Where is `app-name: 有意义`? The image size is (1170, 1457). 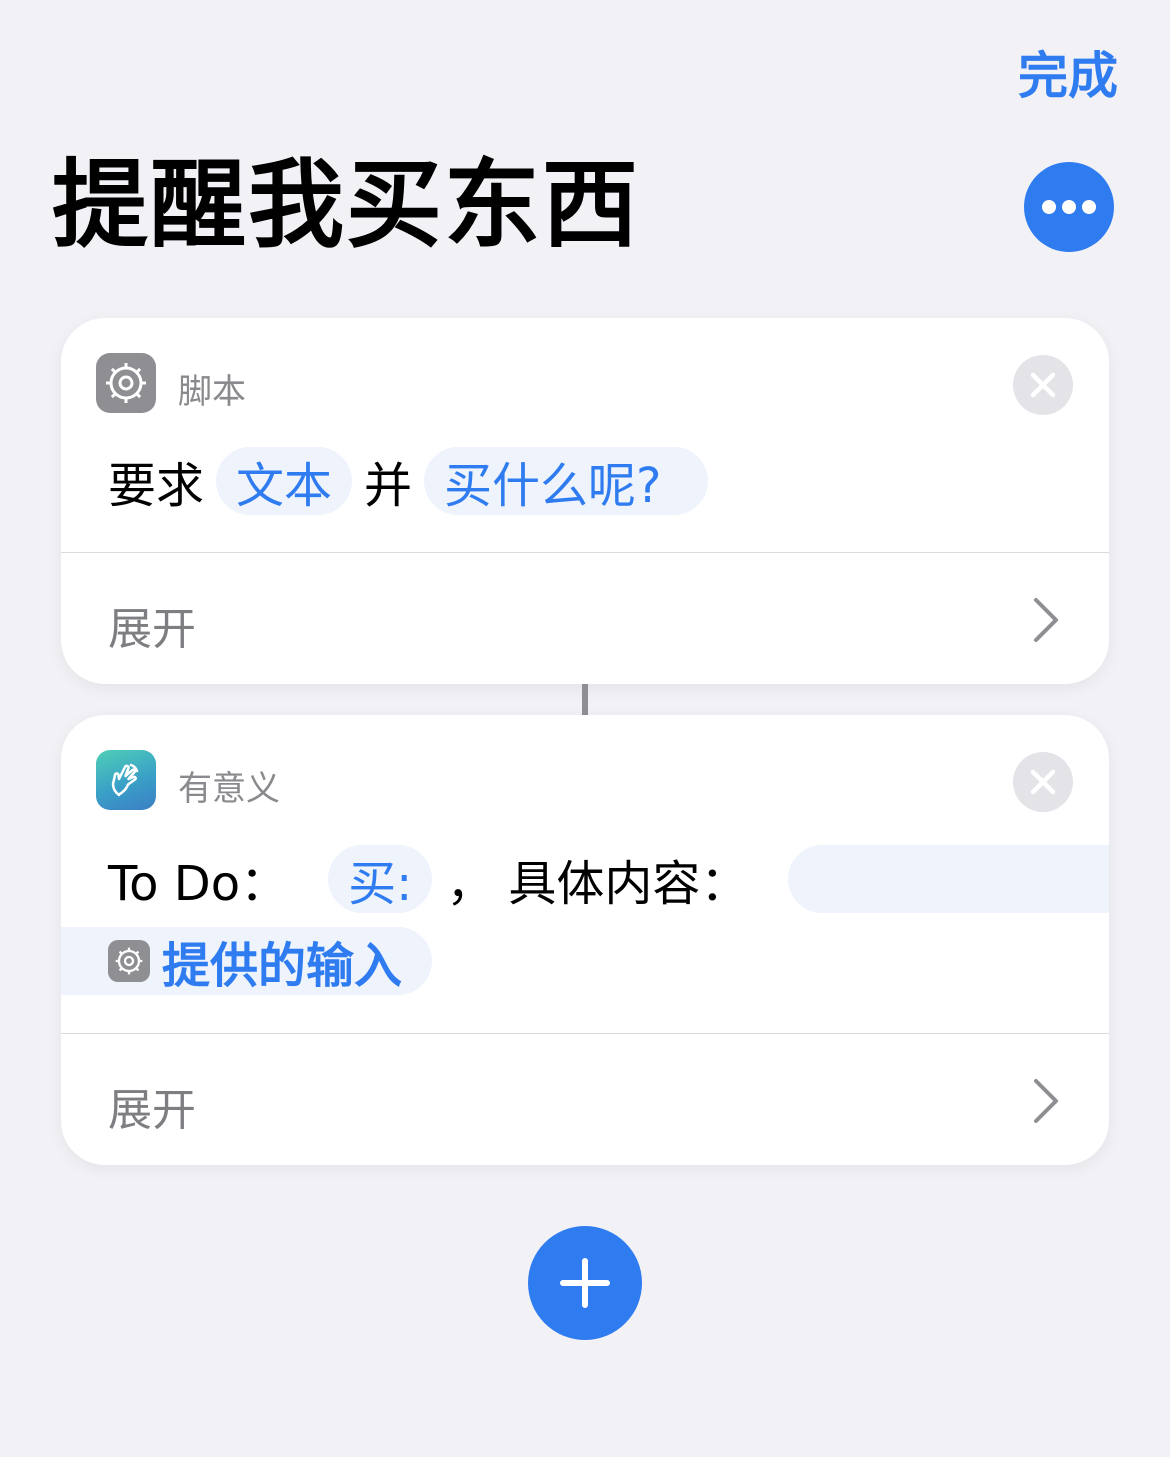
app-name: 有意义 is located at coordinates (229, 789).